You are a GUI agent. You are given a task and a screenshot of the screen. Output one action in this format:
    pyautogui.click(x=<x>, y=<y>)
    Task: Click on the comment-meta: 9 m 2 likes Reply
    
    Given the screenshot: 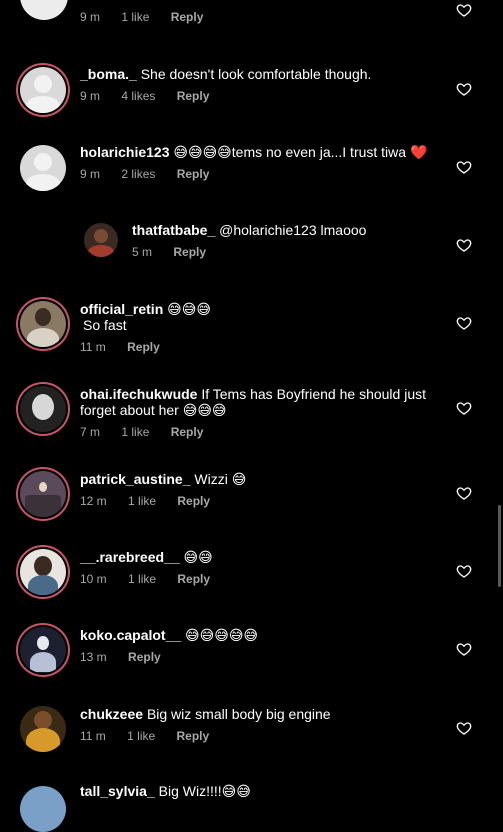 What is the action you would take?
    pyautogui.click(x=153, y=174)
    